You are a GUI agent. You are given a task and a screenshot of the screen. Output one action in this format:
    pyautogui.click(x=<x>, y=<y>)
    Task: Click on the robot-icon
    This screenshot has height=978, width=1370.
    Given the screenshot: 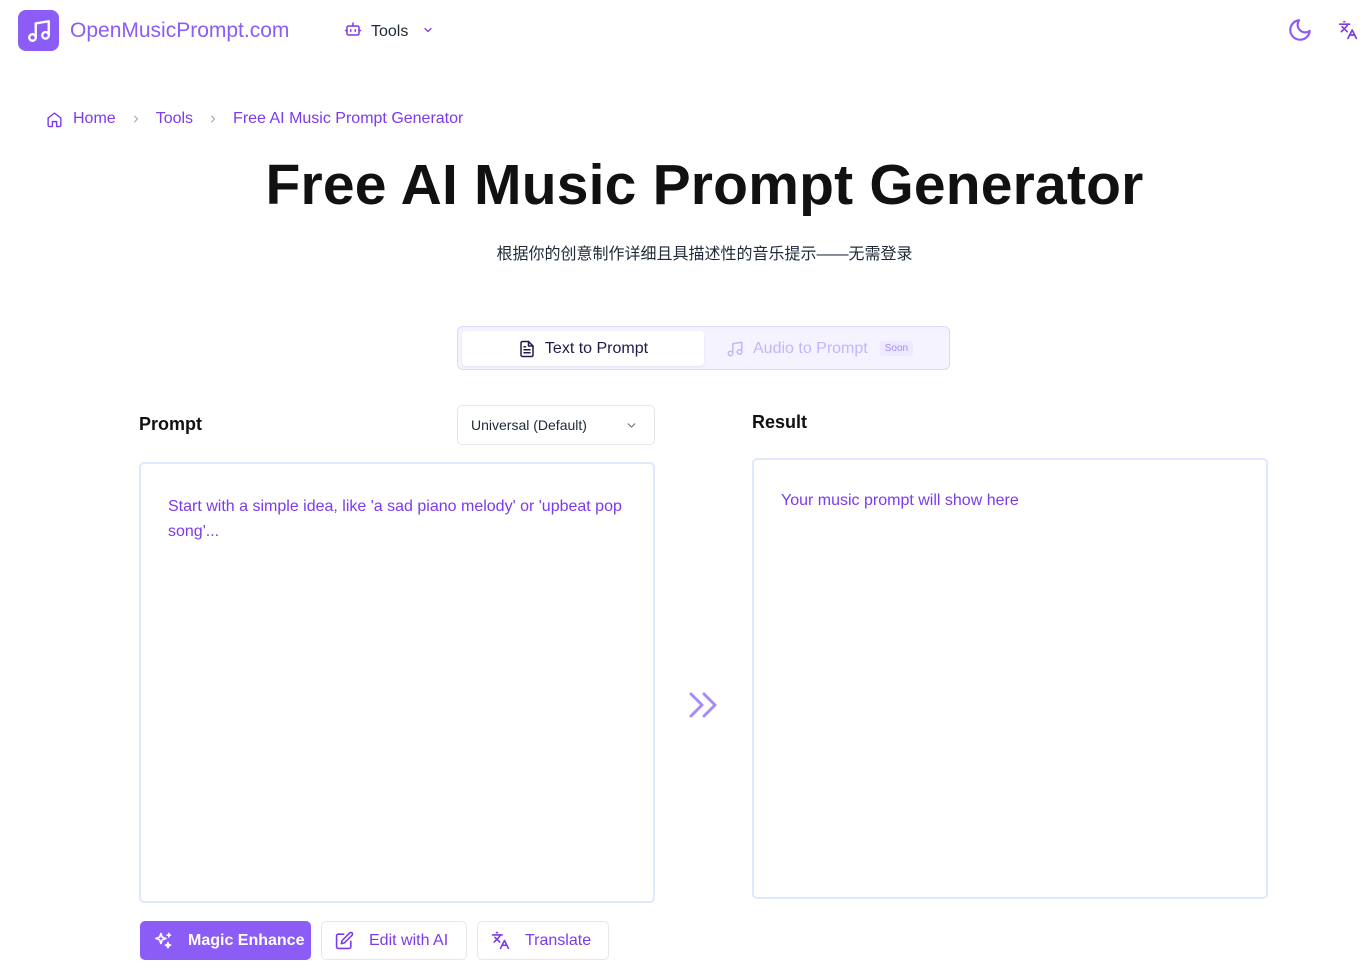 What is the action you would take?
    pyautogui.click(x=353, y=31)
    